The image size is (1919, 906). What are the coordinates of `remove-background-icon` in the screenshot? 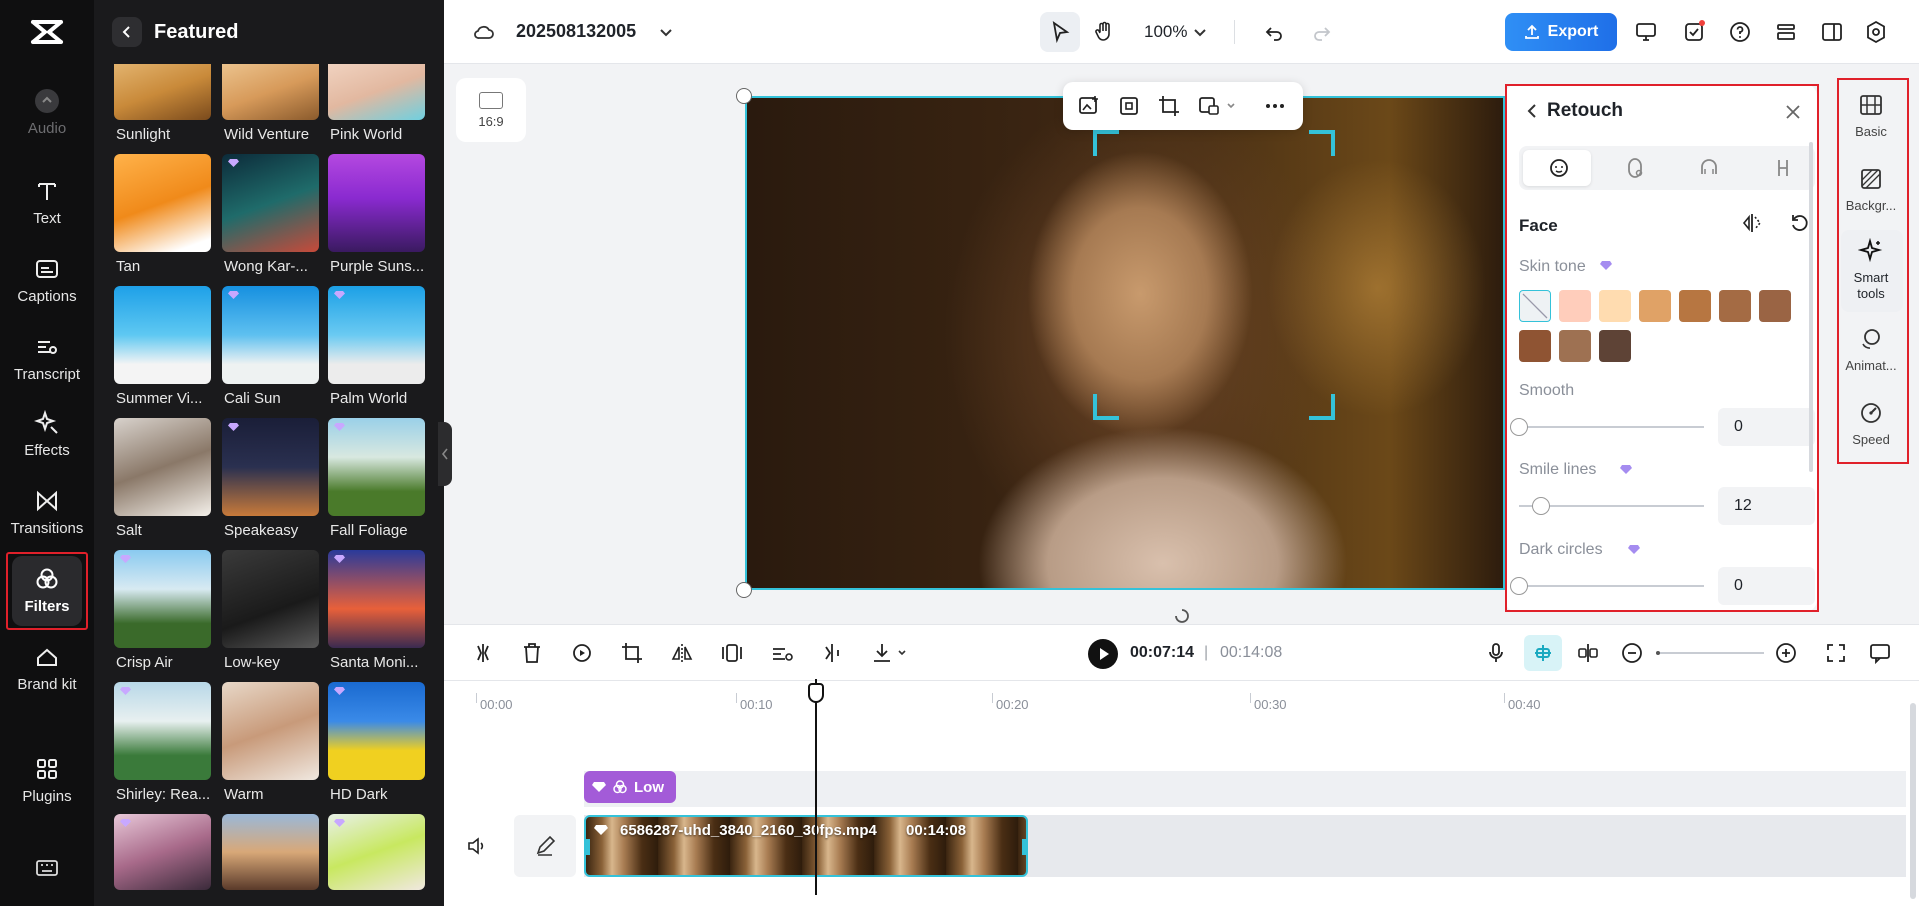 It's located at (782, 653).